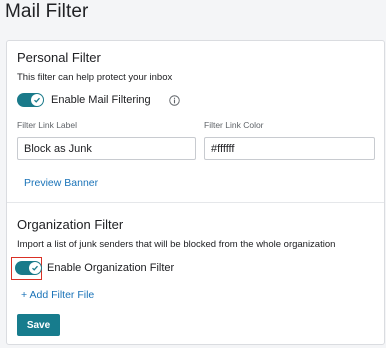  I want to click on personal-filter-title: Personal Filter, so click(59, 57).